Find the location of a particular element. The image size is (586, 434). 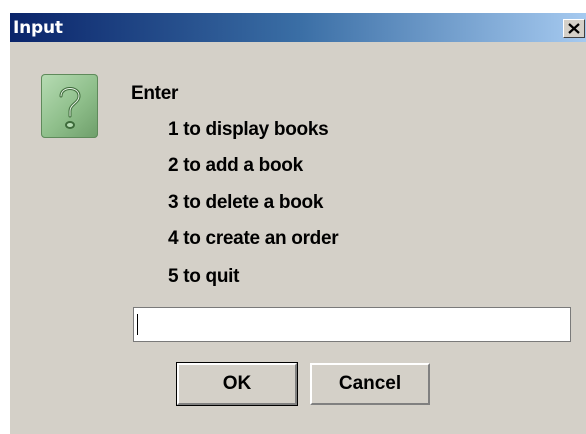

question-icon is located at coordinates (69, 106).